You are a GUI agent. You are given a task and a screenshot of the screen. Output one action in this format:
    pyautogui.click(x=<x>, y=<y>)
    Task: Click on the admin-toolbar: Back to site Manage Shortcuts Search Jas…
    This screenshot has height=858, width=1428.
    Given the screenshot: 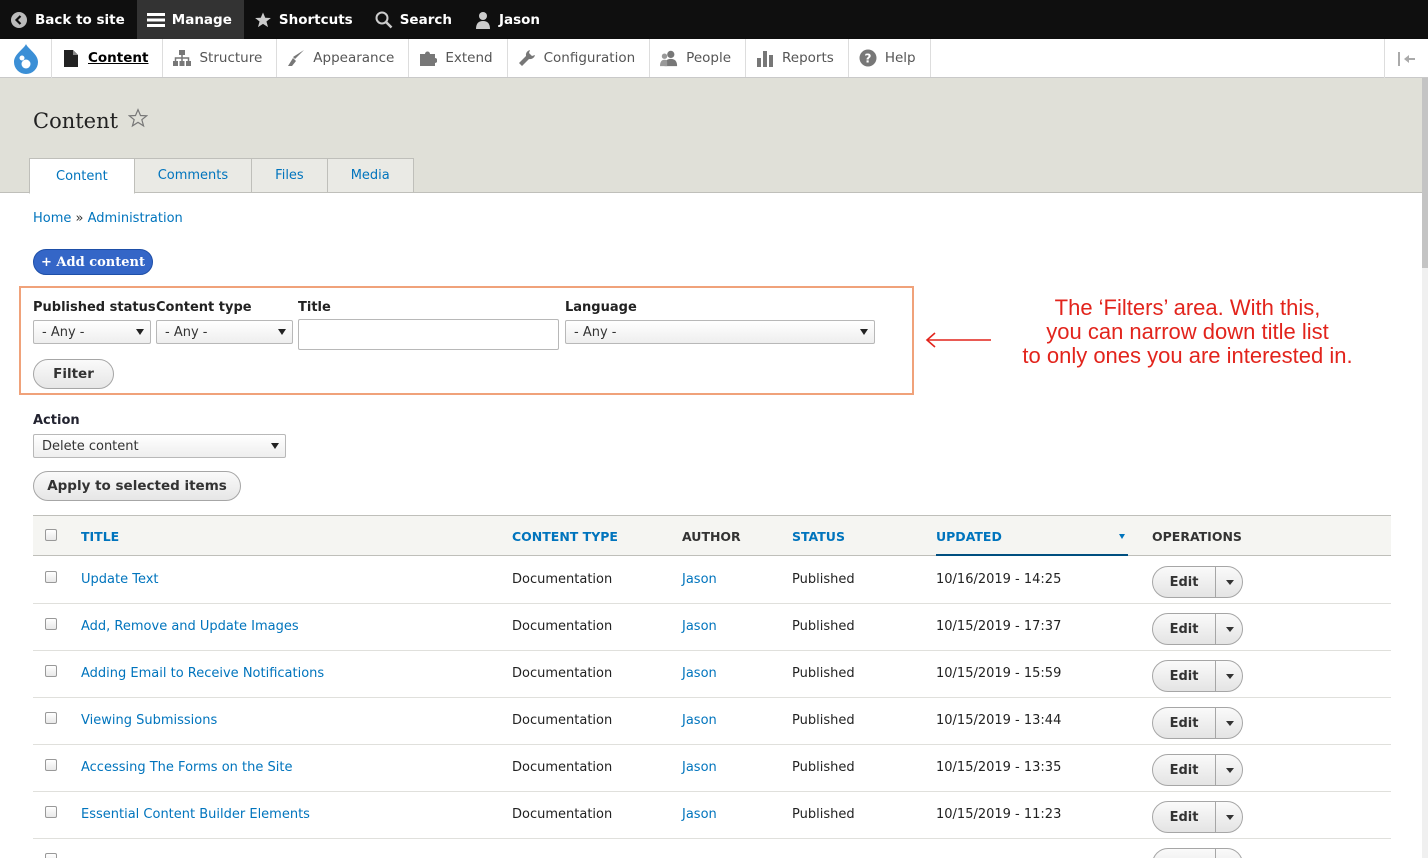 What is the action you would take?
    pyautogui.click(x=714, y=19)
    